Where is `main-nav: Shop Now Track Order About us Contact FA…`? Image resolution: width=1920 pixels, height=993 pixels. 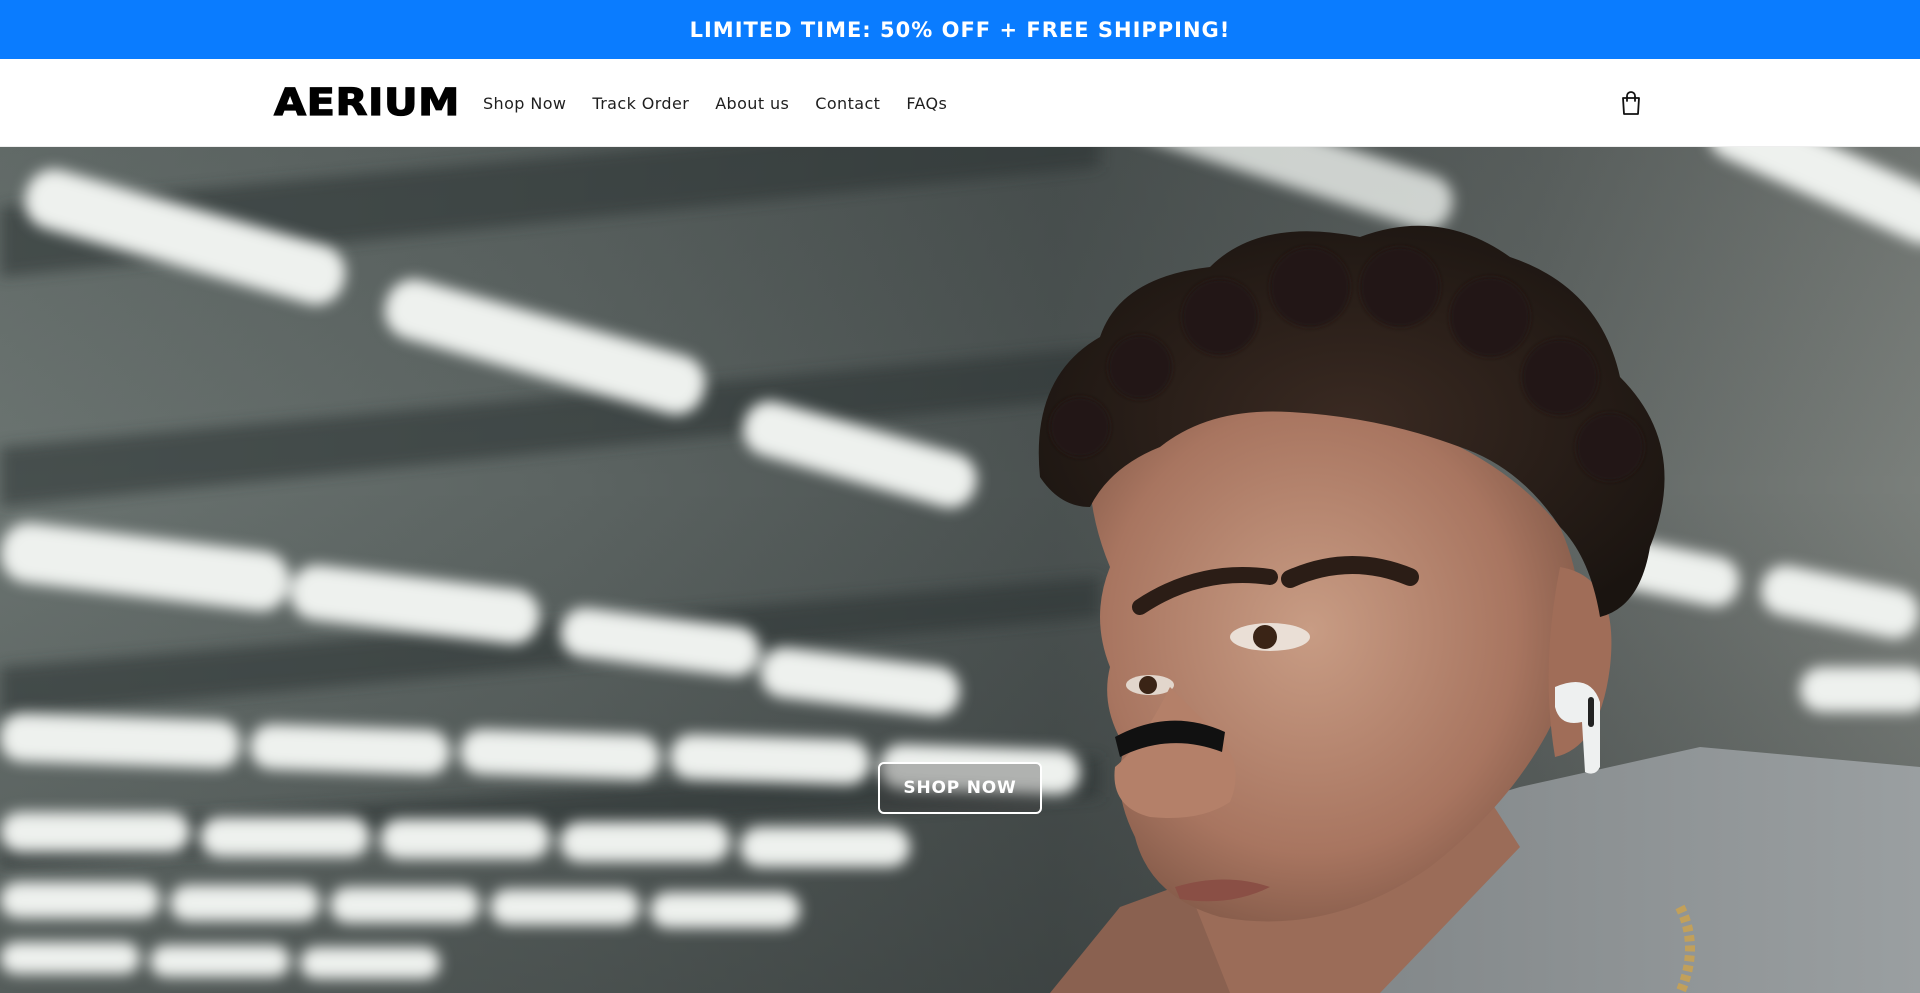 main-nav: Shop Now Track Order About us Contact FA… is located at coordinates (728, 103).